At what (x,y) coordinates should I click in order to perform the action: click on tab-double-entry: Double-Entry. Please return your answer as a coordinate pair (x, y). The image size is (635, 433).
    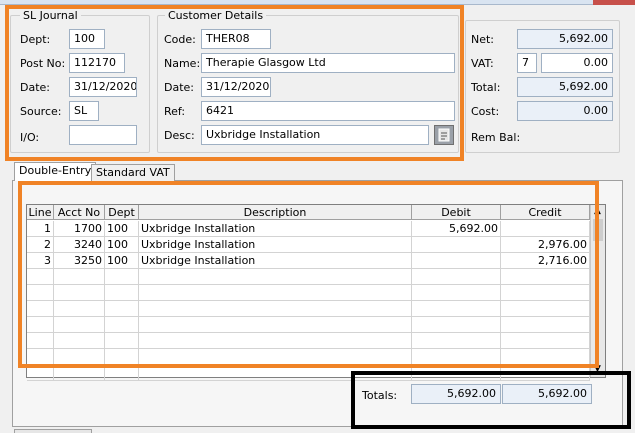
    Looking at the image, I should click on (55, 171).